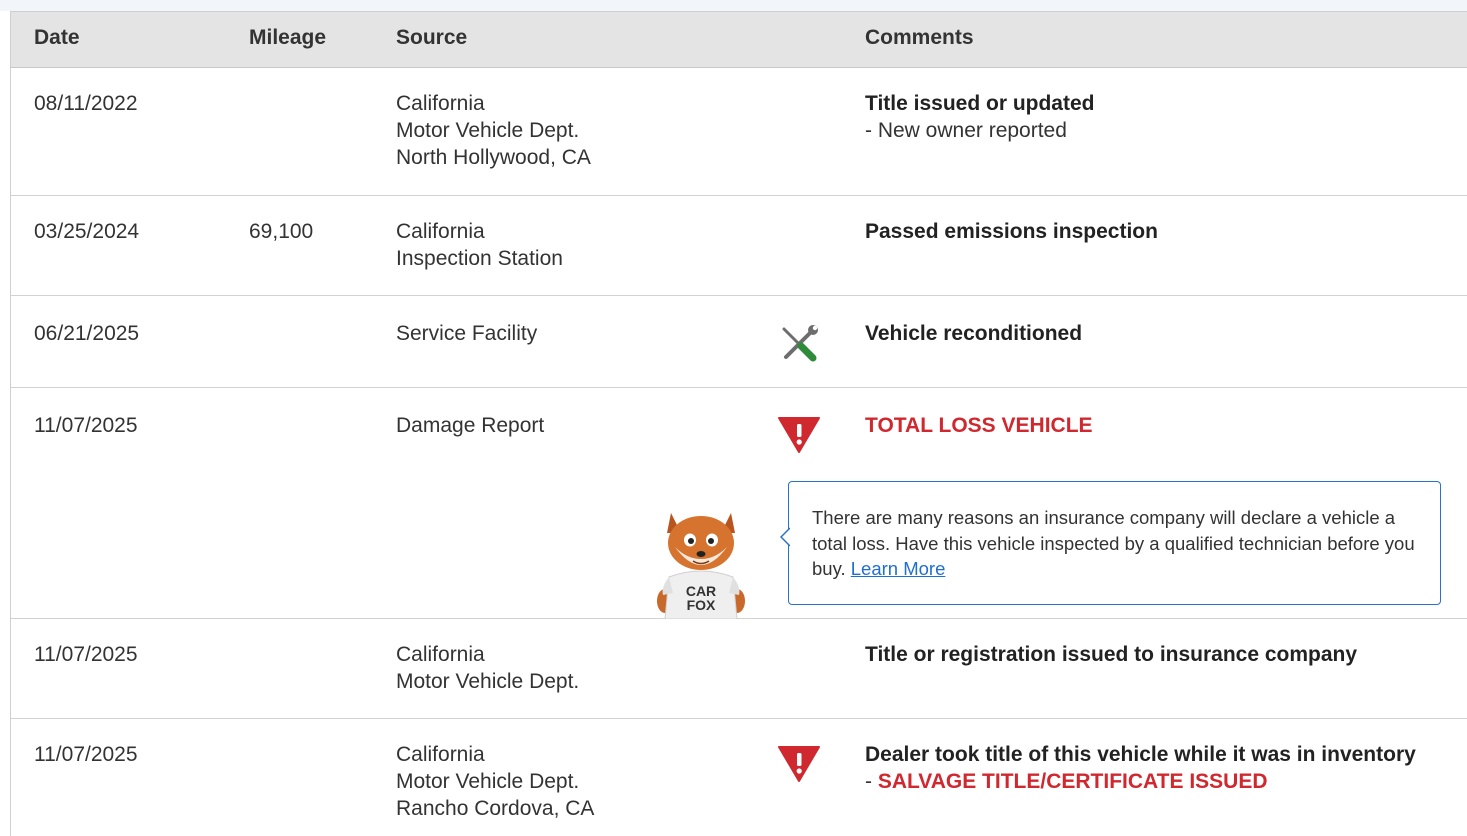 The width and height of the screenshot is (1467, 836). Describe the element at coordinates (701, 605) in the screenshot. I see `svg-text: FOX` at that location.